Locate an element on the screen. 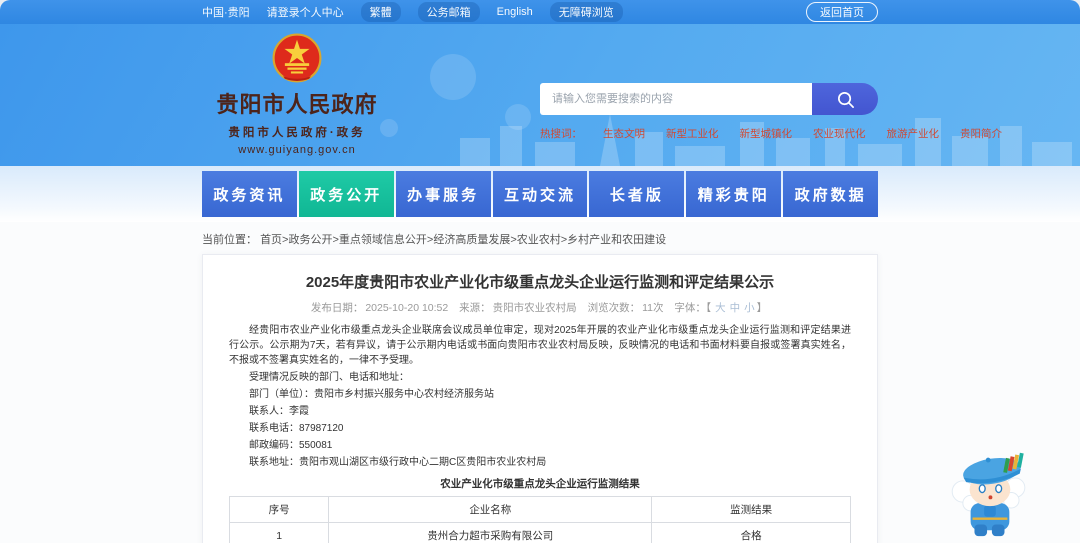 This screenshot has height=543, width=1080. hot-search-row: 热搜词： 生态文明 新型工业化 新型城镇化 农业现代化 旅游产业化 贵阳简介 is located at coordinates (771, 133).